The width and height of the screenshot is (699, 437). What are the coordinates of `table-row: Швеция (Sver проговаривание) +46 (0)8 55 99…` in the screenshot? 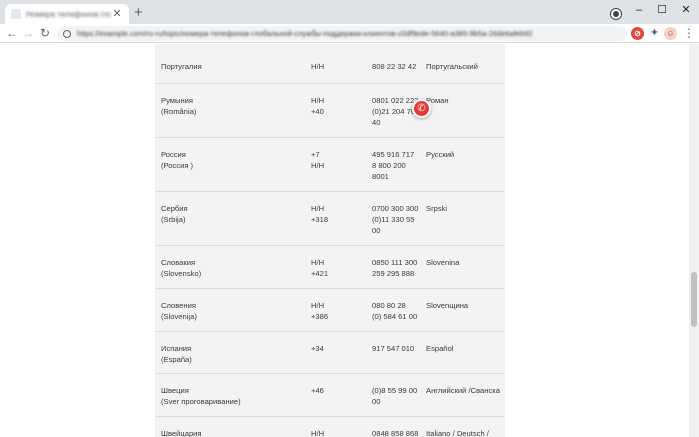 It's located at (330, 395).